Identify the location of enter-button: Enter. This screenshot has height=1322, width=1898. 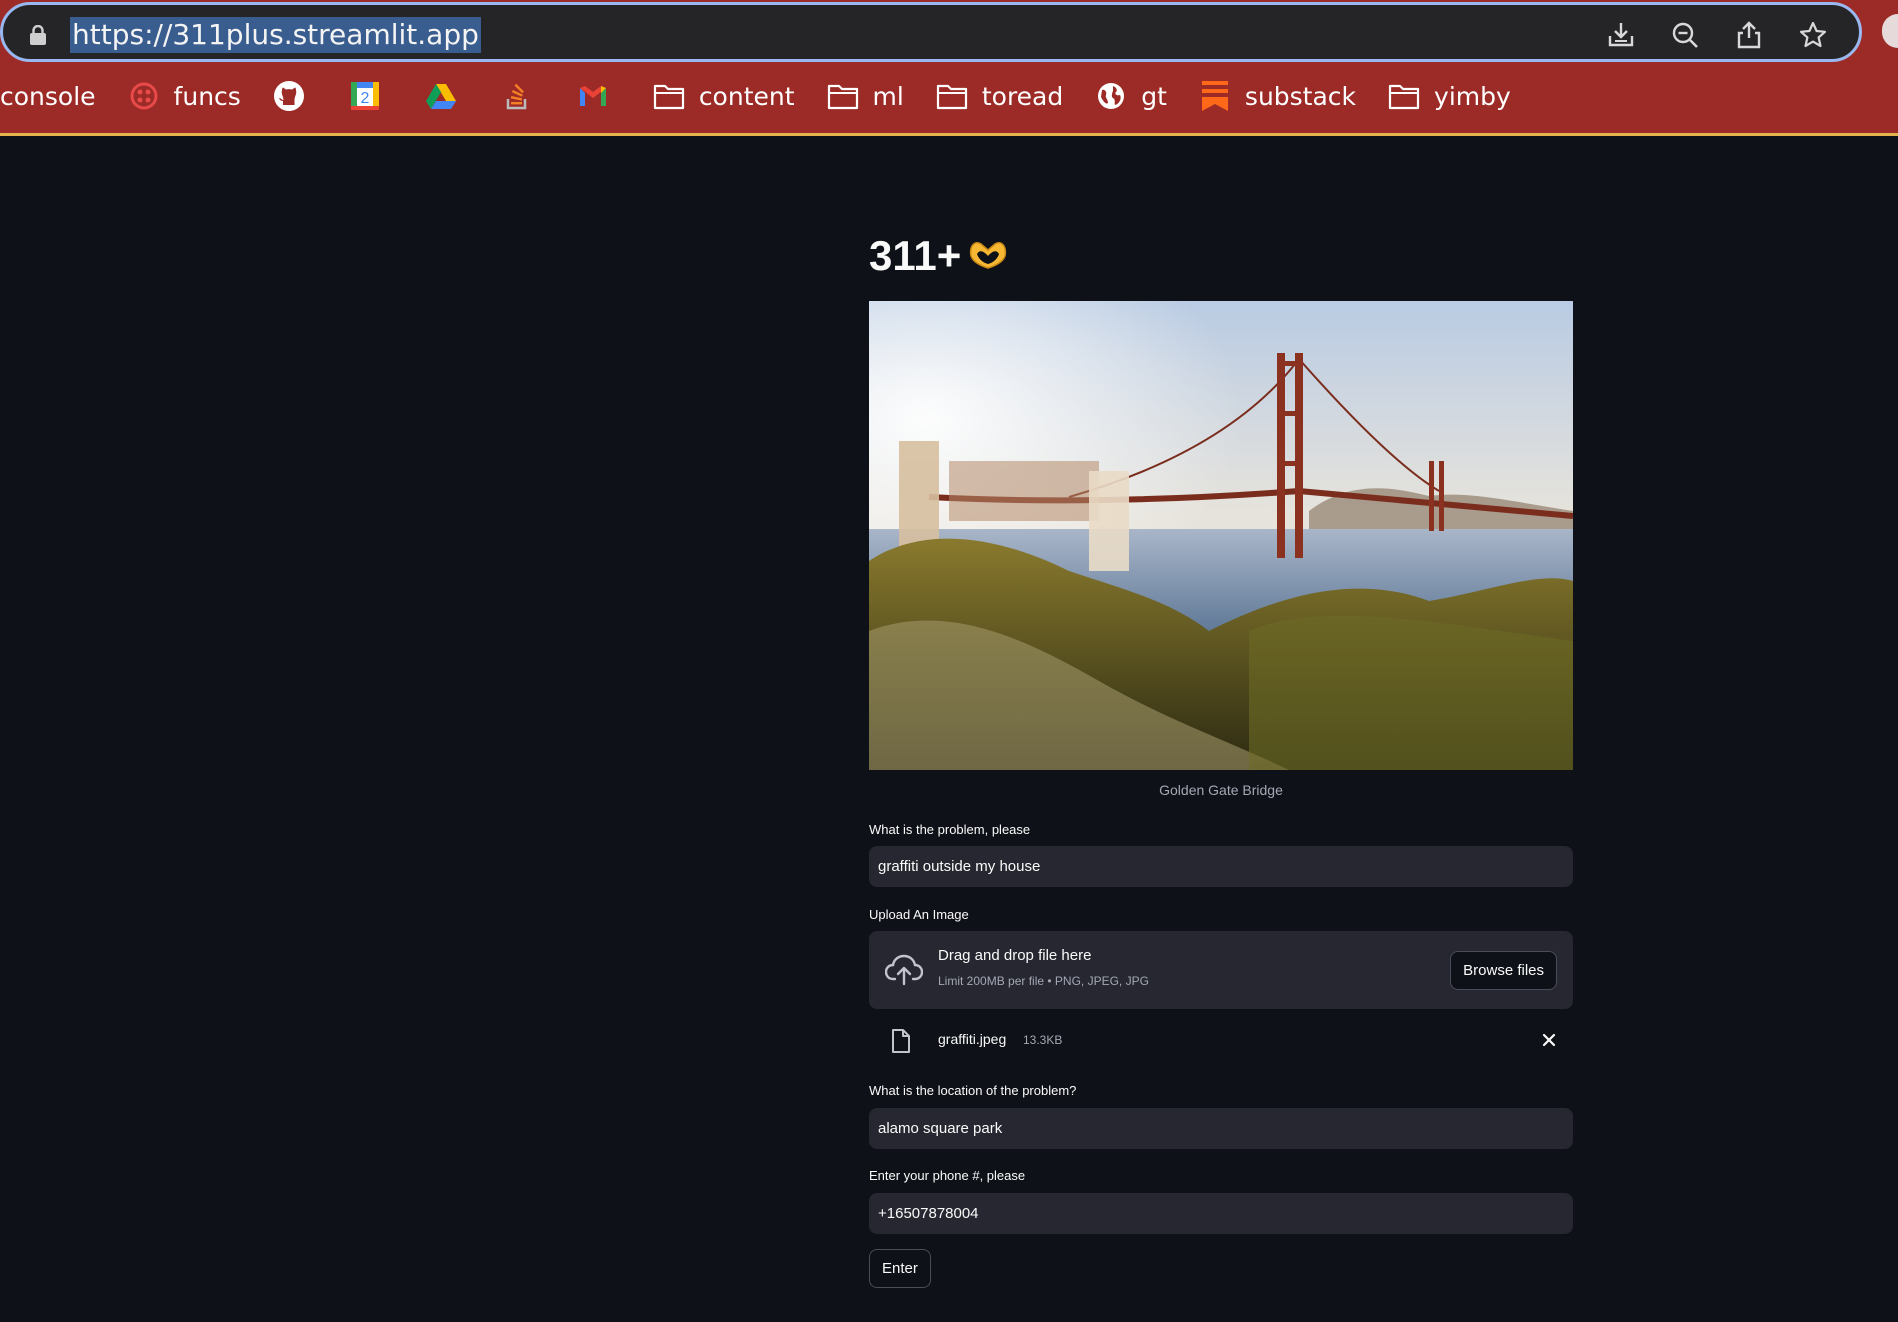
(900, 1268).